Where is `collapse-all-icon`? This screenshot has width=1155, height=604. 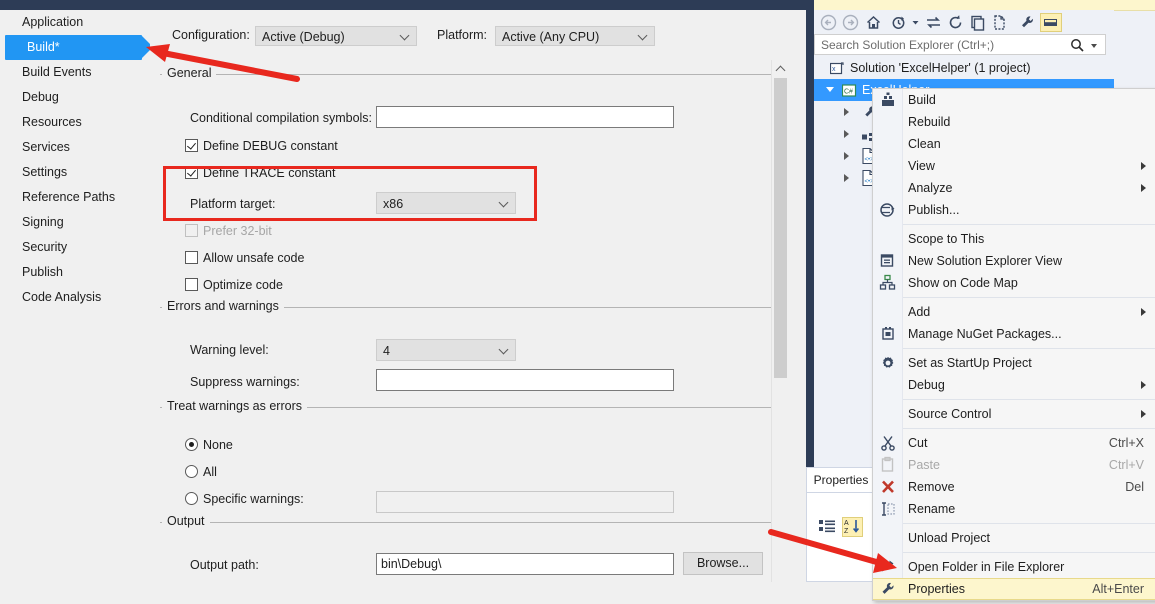
collapse-all-icon is located at coordinates (977, 22).